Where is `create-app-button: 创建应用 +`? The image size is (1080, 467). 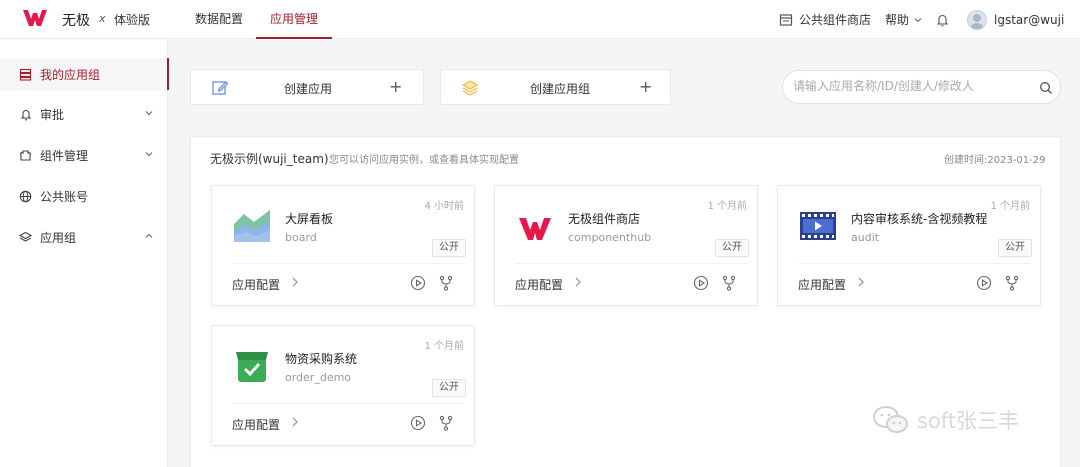
create-app-button: 创建应用 + is located at coordinates (307, 87).